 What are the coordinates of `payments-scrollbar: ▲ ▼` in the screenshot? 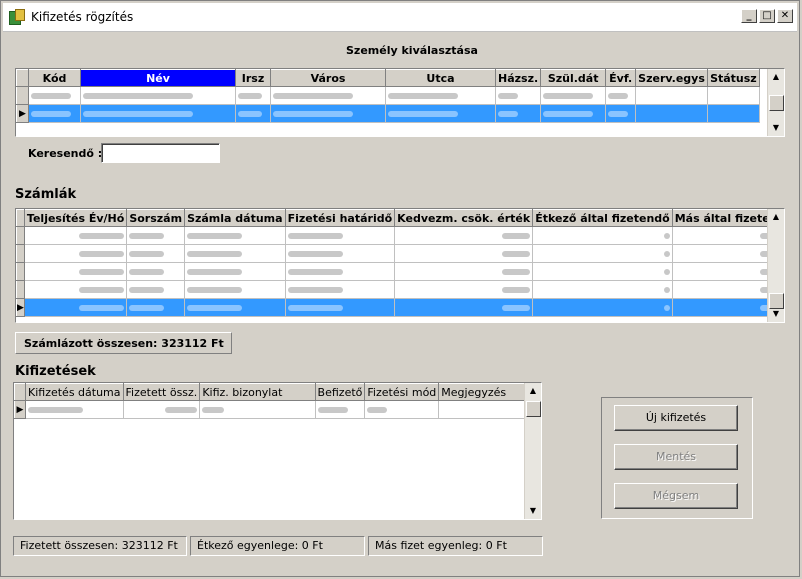 It's located at (532, 451).